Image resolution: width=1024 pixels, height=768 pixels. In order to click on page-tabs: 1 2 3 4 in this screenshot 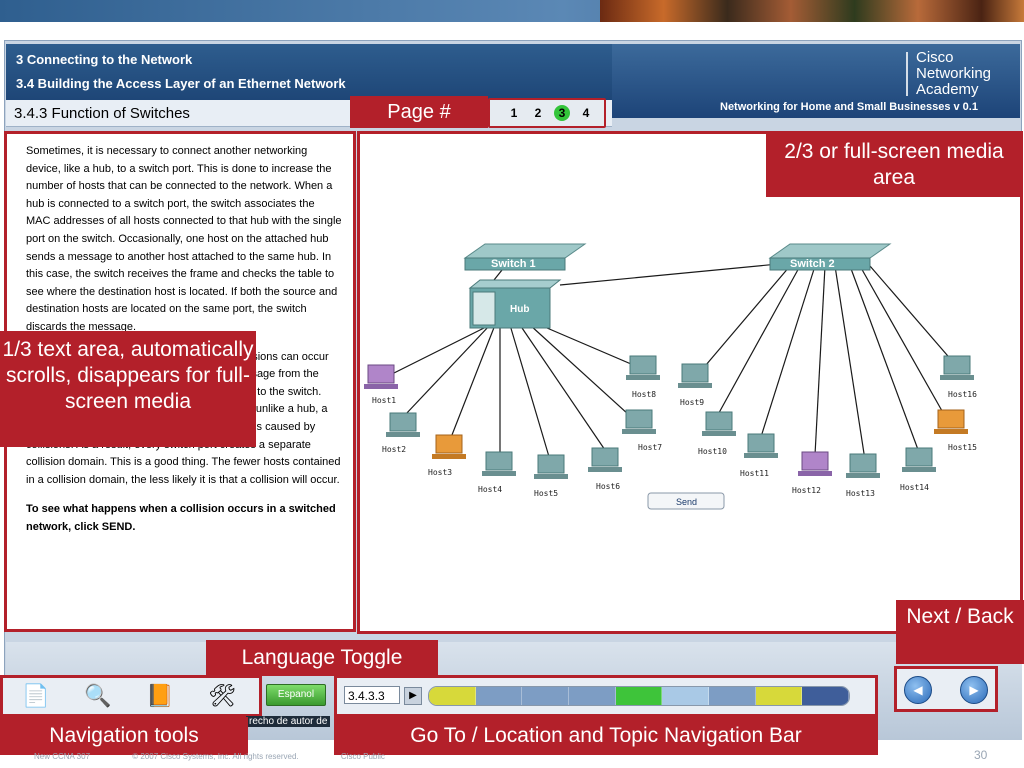, I will do `click(547, 113)`.